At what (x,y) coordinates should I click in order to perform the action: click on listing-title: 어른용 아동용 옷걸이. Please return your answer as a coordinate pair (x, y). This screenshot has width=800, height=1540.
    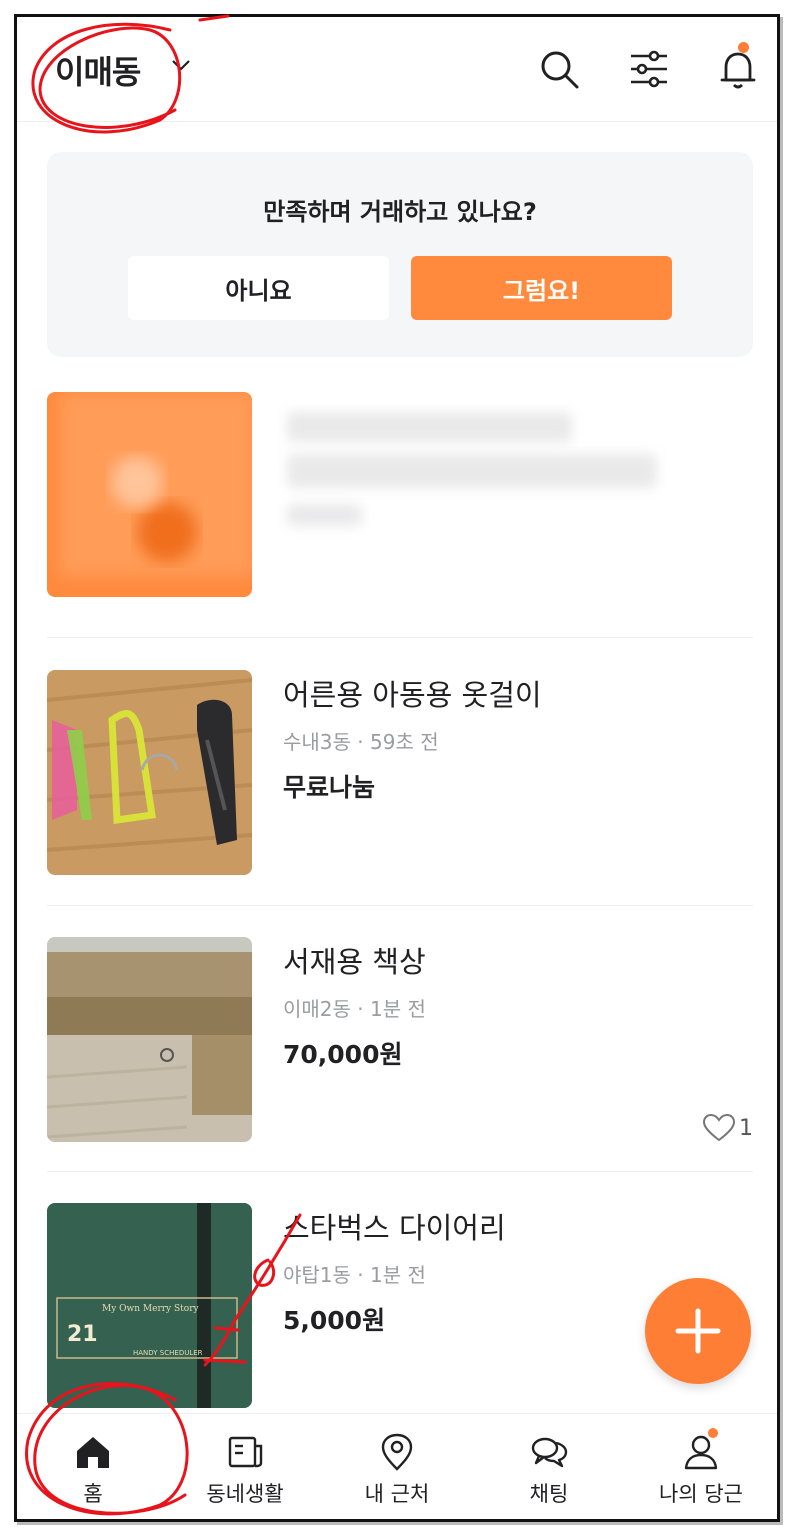
    Looking at the image, I should click on (412, 695).